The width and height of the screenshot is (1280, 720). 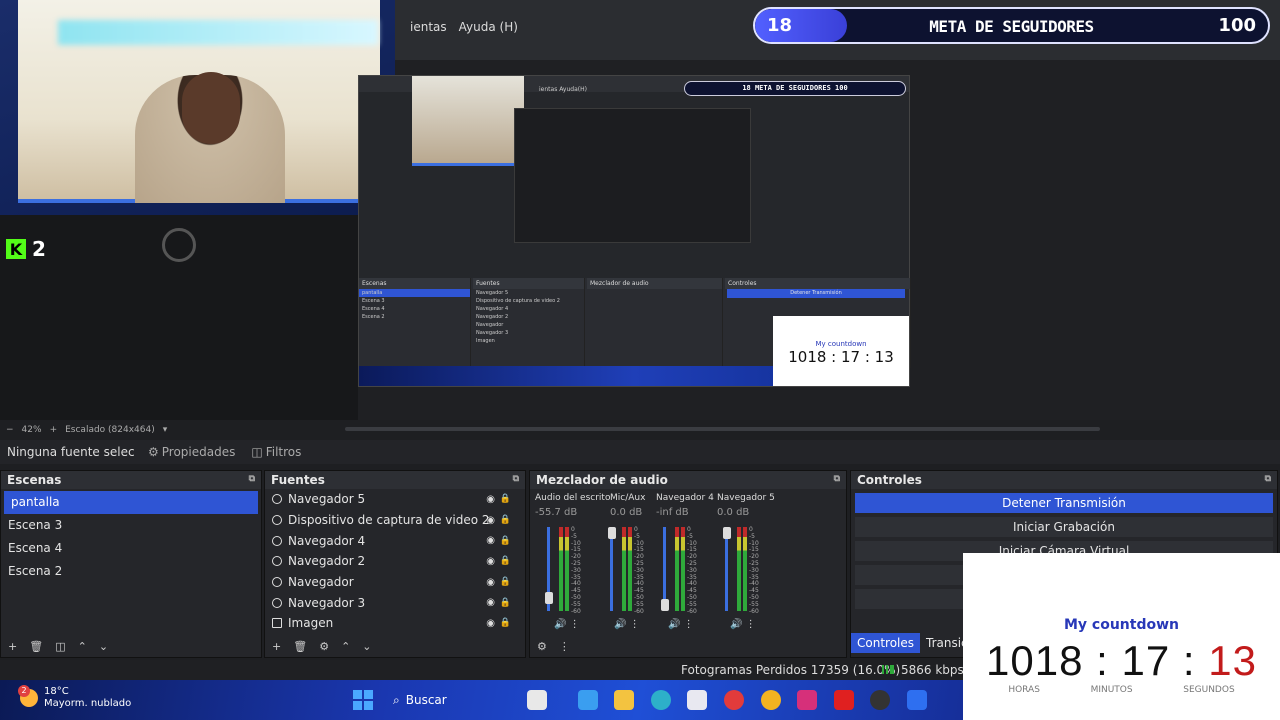 What do you see at coordinates (395, 499) in the screenshot?
I see `source-item: Navegador 5 ◉ 🔒` at bounding box center [395, 499].